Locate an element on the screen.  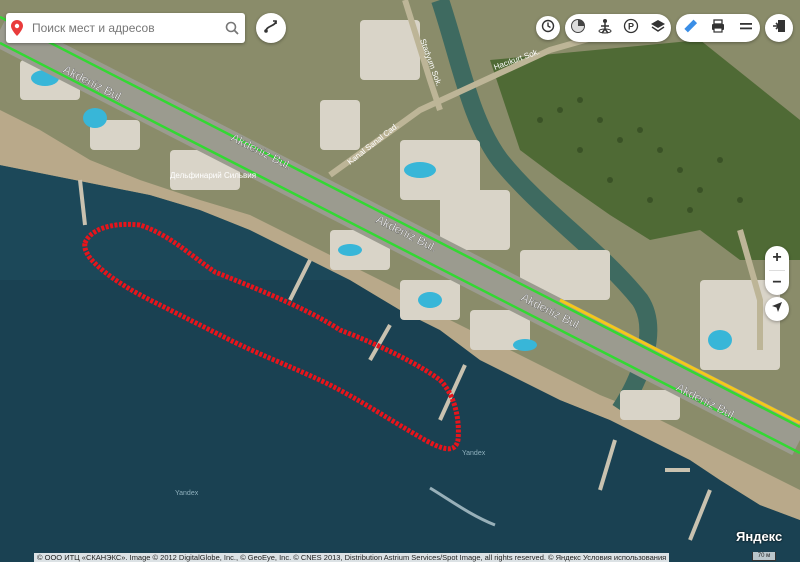
tools-toolbar is located at coordinates (718, 28).